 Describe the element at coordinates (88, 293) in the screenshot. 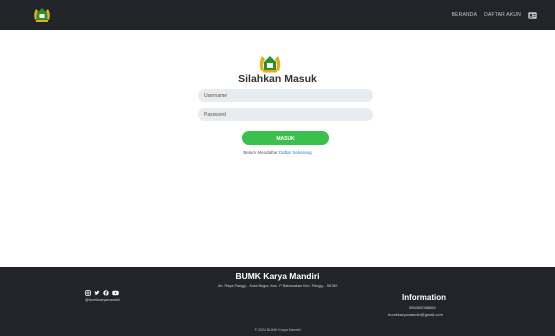

I see `instagram-icon` at that location.